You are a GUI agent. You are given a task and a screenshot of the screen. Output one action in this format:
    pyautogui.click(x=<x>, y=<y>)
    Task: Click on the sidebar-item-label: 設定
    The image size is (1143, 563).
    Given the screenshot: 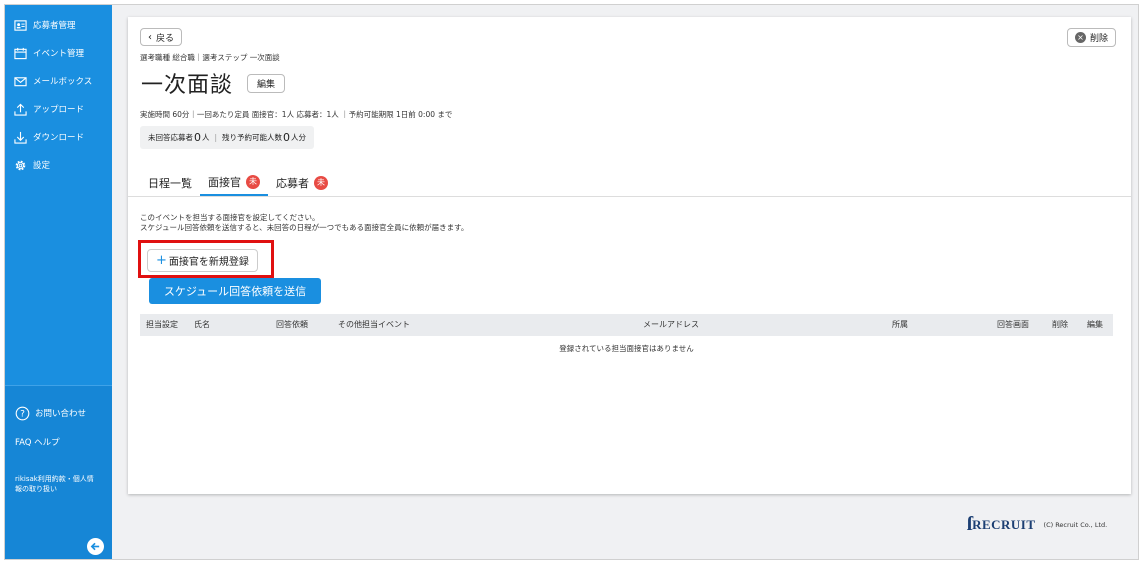 What is the action you would take?
    pyautogui.click(x=42, y=166)
    